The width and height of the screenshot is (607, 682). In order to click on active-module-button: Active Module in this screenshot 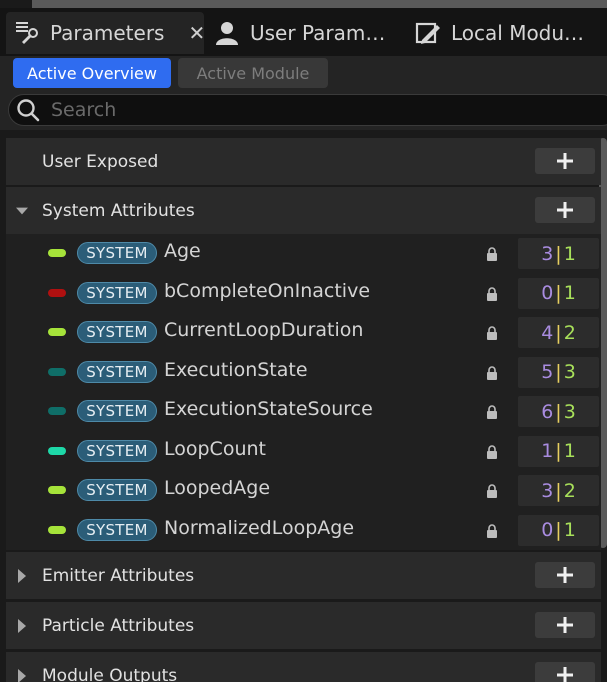, I will do `click(253, 73)`.